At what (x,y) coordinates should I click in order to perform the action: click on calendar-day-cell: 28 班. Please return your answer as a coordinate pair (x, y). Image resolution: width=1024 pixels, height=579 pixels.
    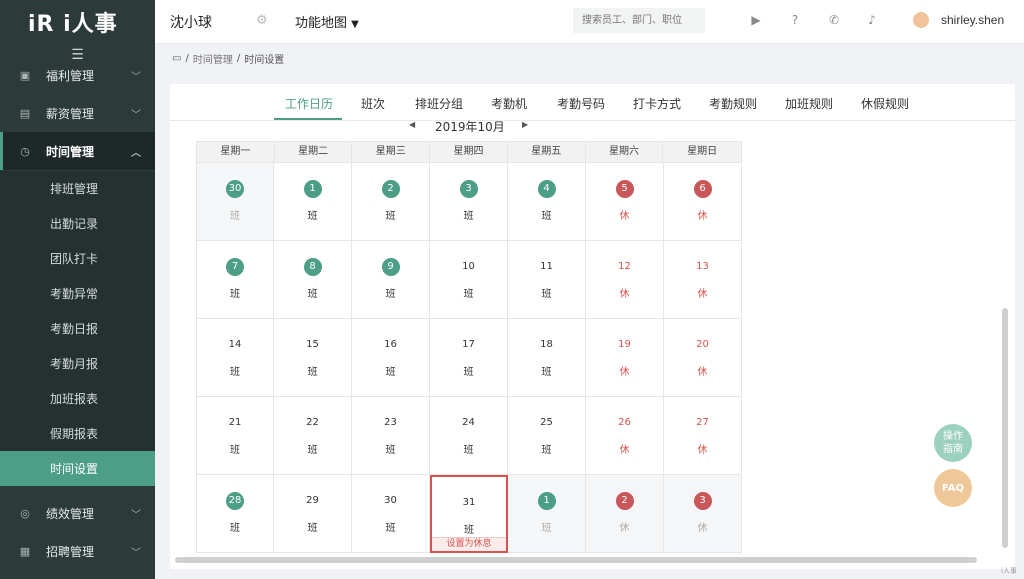
    Looking at the image, I should click on (235, 514).